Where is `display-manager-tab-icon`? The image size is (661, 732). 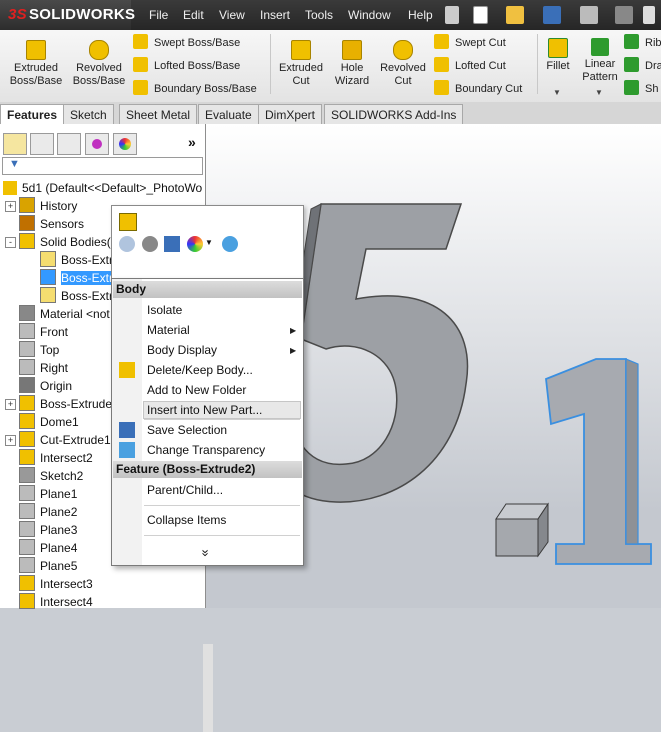 display-manager-tab-icon is located at coordinates (125, 144).